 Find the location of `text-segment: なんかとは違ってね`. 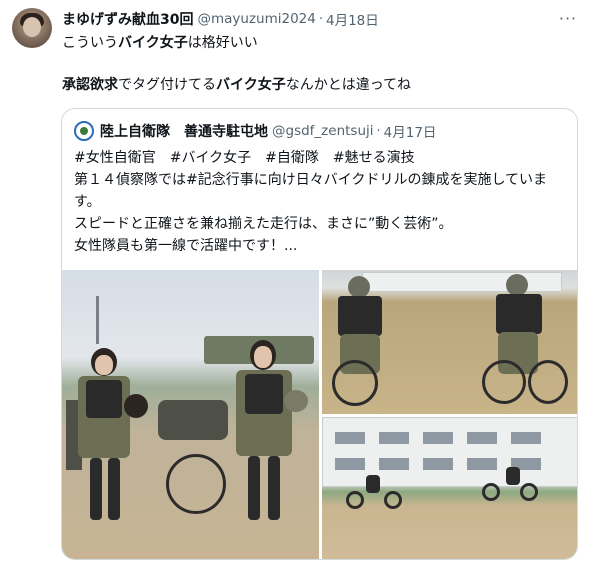

text-segment: なんかとは違ってね is located at coordinates (348, 85).